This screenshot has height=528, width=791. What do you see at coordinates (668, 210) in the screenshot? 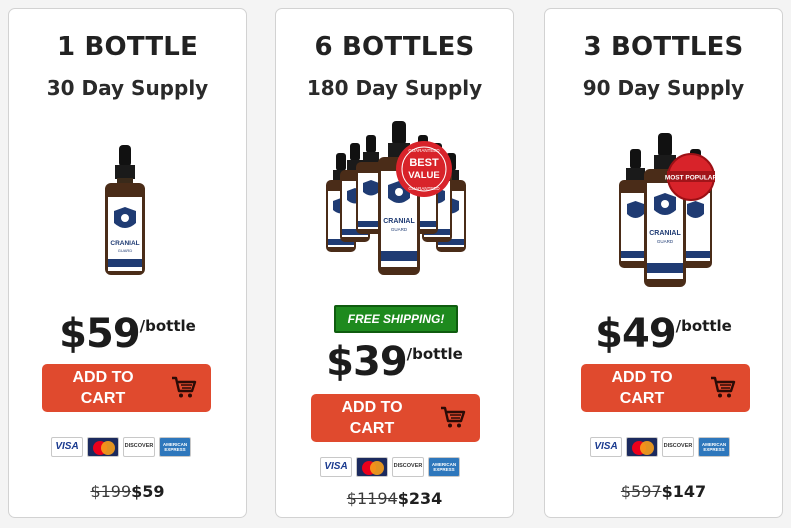
I see `bottles-group-image: CRANIAL GUARD MOST POPULAR` at bounding box center [668, 210].